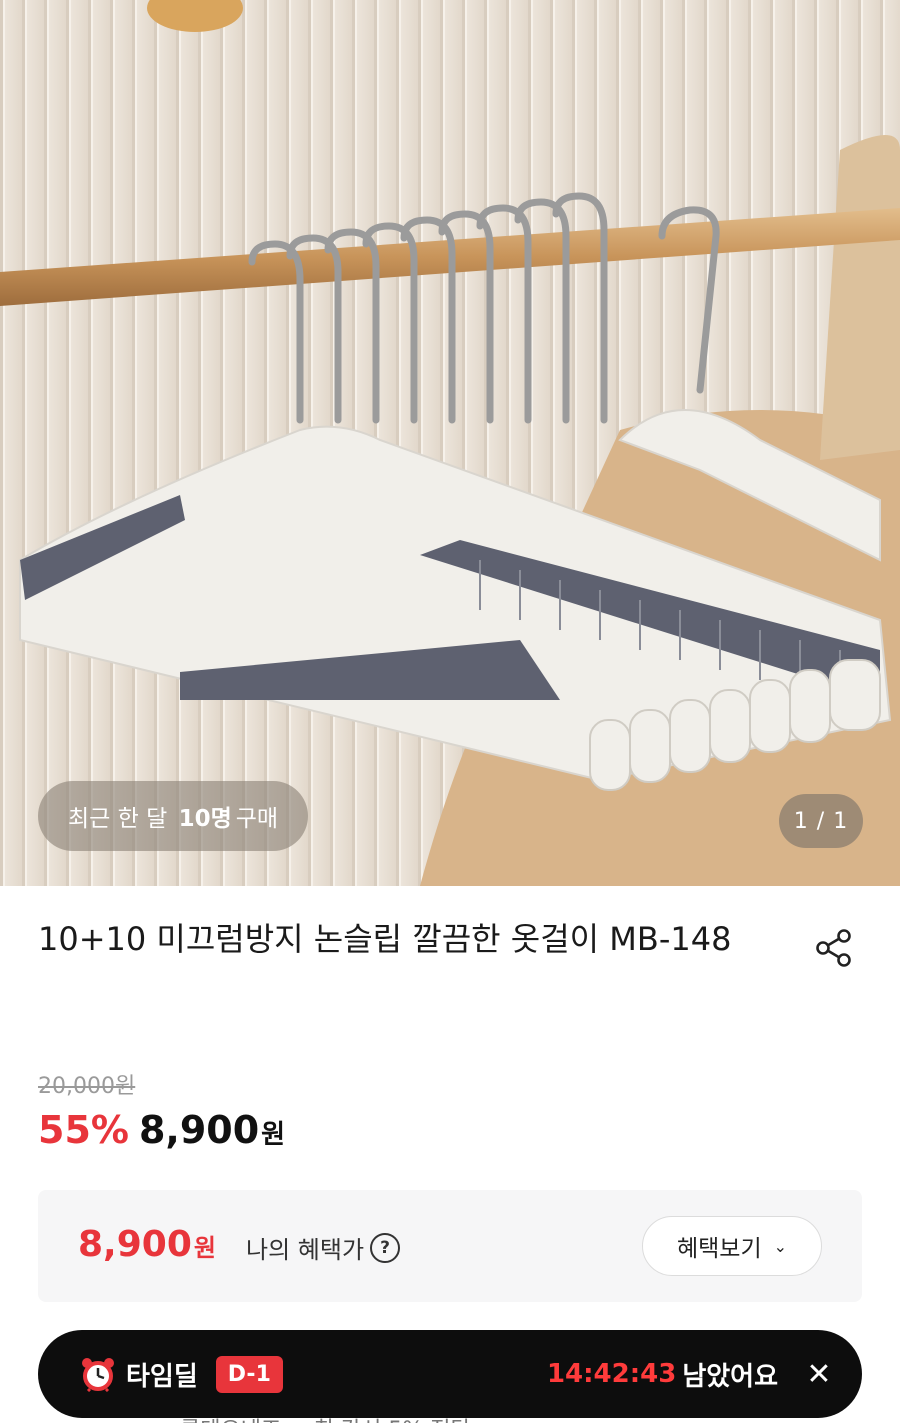  What do you see at coordinates (249, 1374) in the screenshot?
I see `dday-badge: D-1` at bounding box center [249, 1374].